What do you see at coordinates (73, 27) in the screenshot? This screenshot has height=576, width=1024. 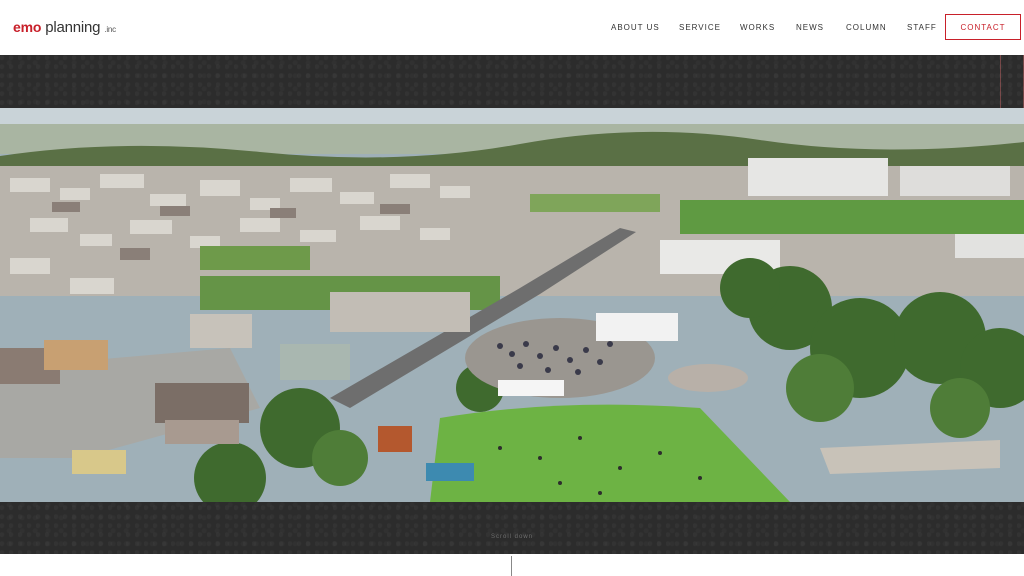 I see `logo-planning: planning` at bounding box center [73, 27].